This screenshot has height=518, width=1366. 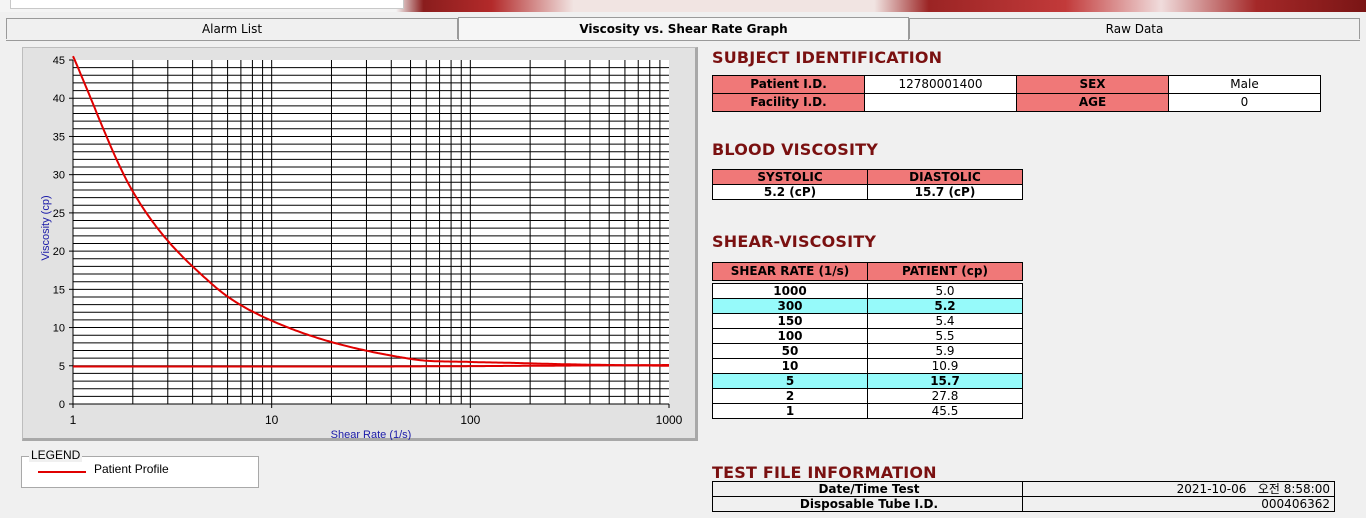 I want to click on y-tick-label: 0, so click(x=62, y=405).